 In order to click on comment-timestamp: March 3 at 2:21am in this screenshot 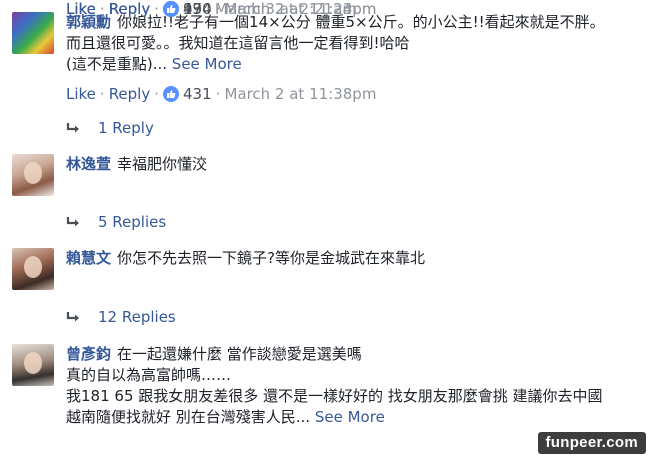, I will do `click(286, 9)`.